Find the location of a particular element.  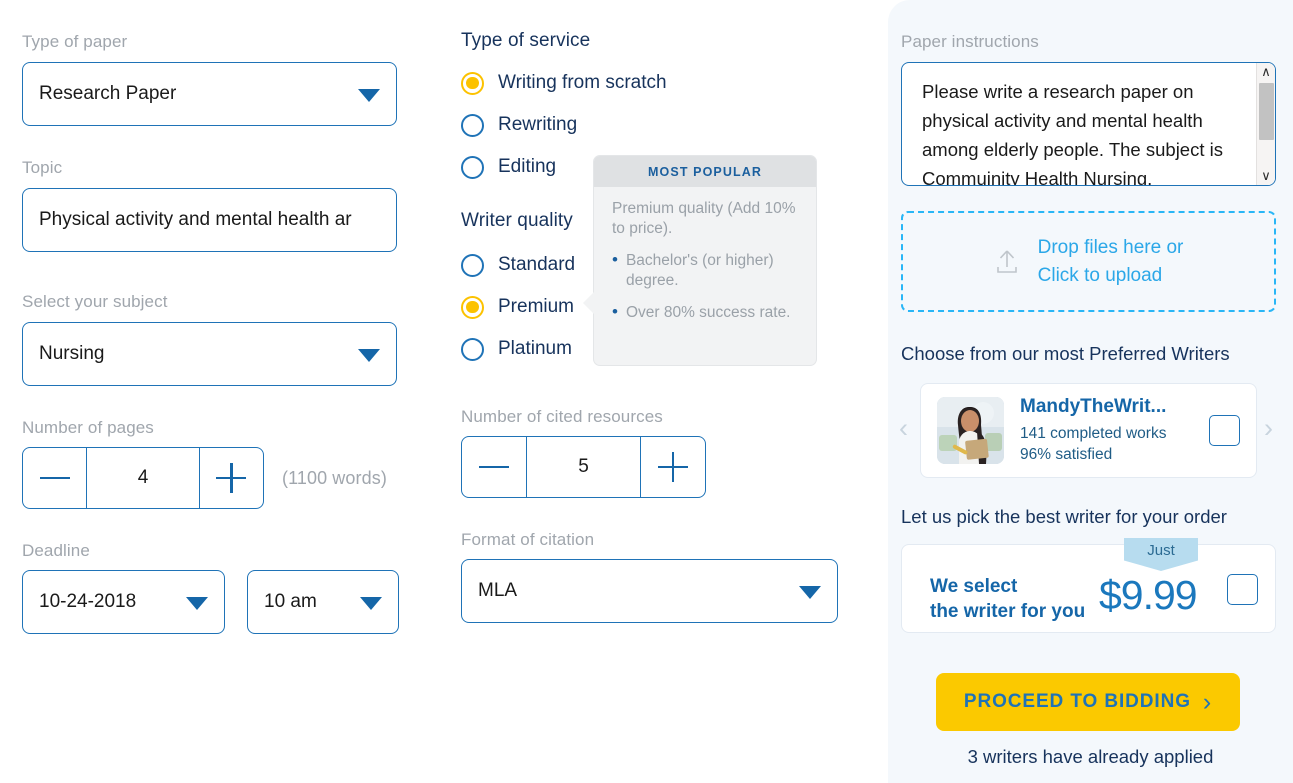

topic-label: Topic is located at coordinates (42, 167).